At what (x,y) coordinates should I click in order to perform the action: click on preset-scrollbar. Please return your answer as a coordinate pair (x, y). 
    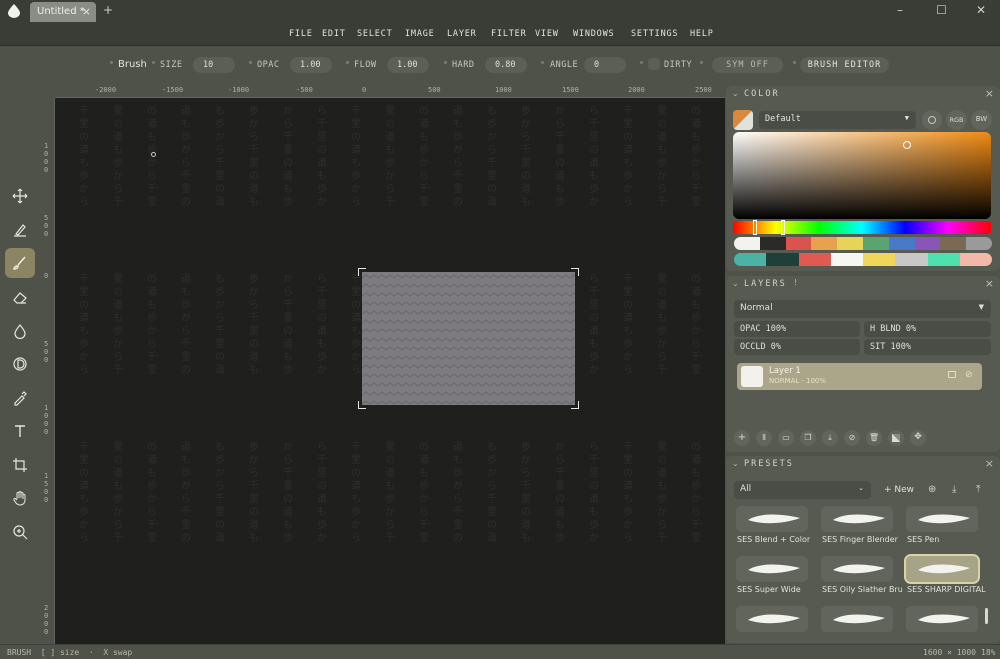
    Looking at the image, I should click on (986, 616).